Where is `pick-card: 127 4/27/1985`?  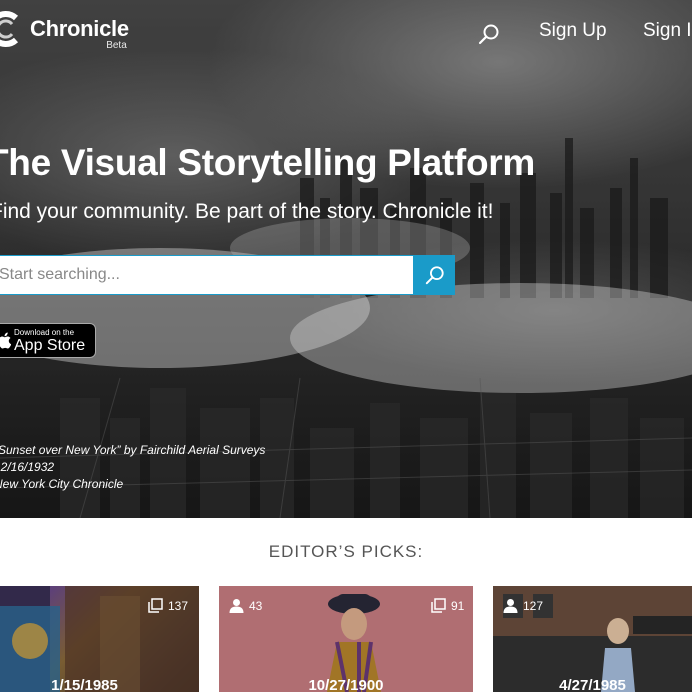 pick-card: 127 4/27/1985 is located at coordinates (592, 639).